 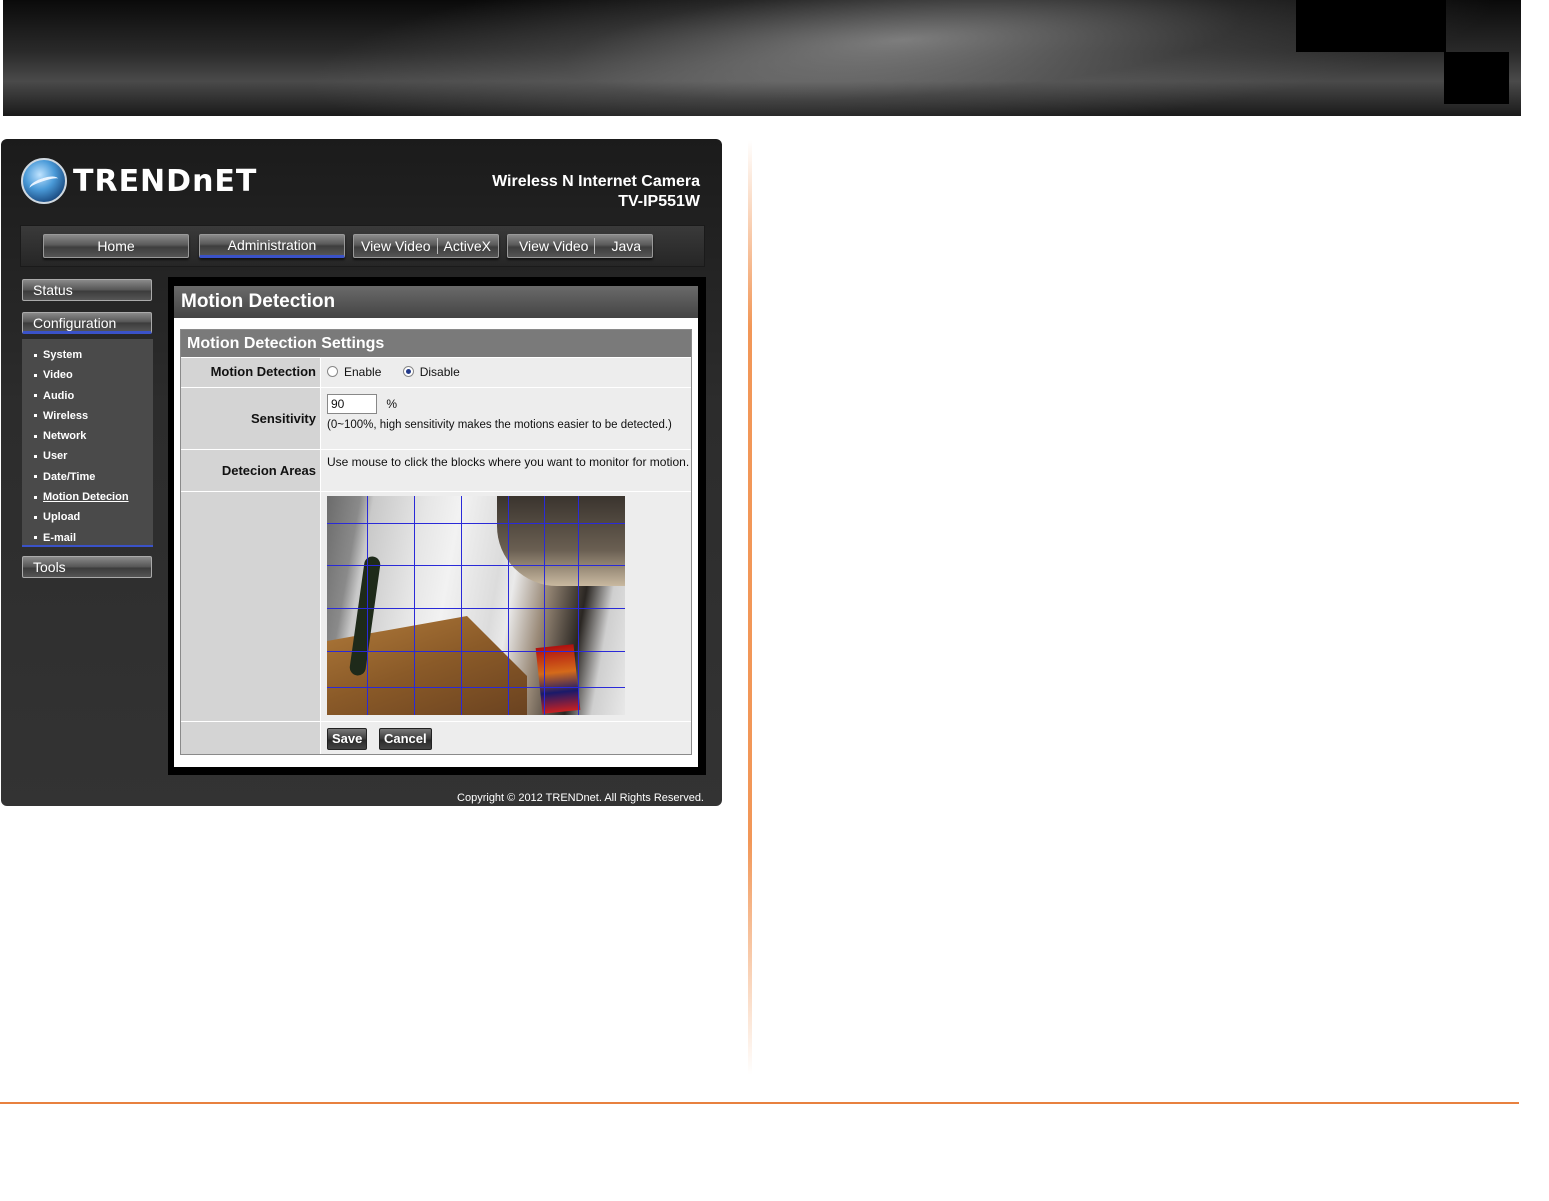 What do you see at coordinates (55, 456) in the screenshot?
I see `submenu-item-label: User` at bounding box center [55, 456].